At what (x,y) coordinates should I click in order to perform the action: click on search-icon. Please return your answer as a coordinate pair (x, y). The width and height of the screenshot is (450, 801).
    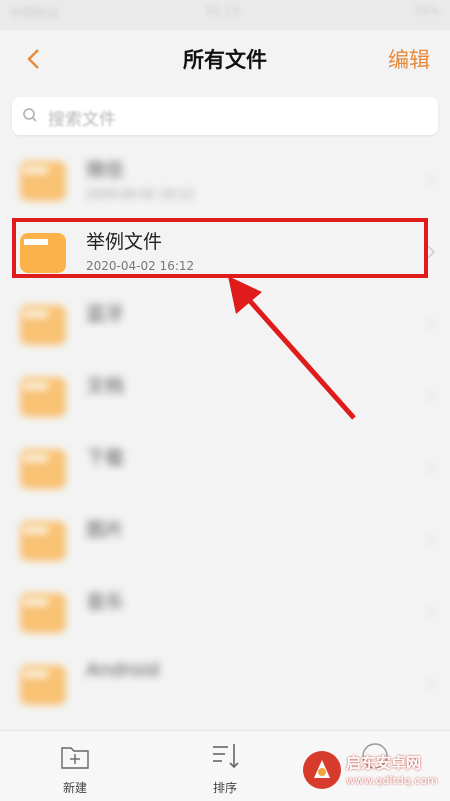
    Looking at the image, I should click on (30, 115).